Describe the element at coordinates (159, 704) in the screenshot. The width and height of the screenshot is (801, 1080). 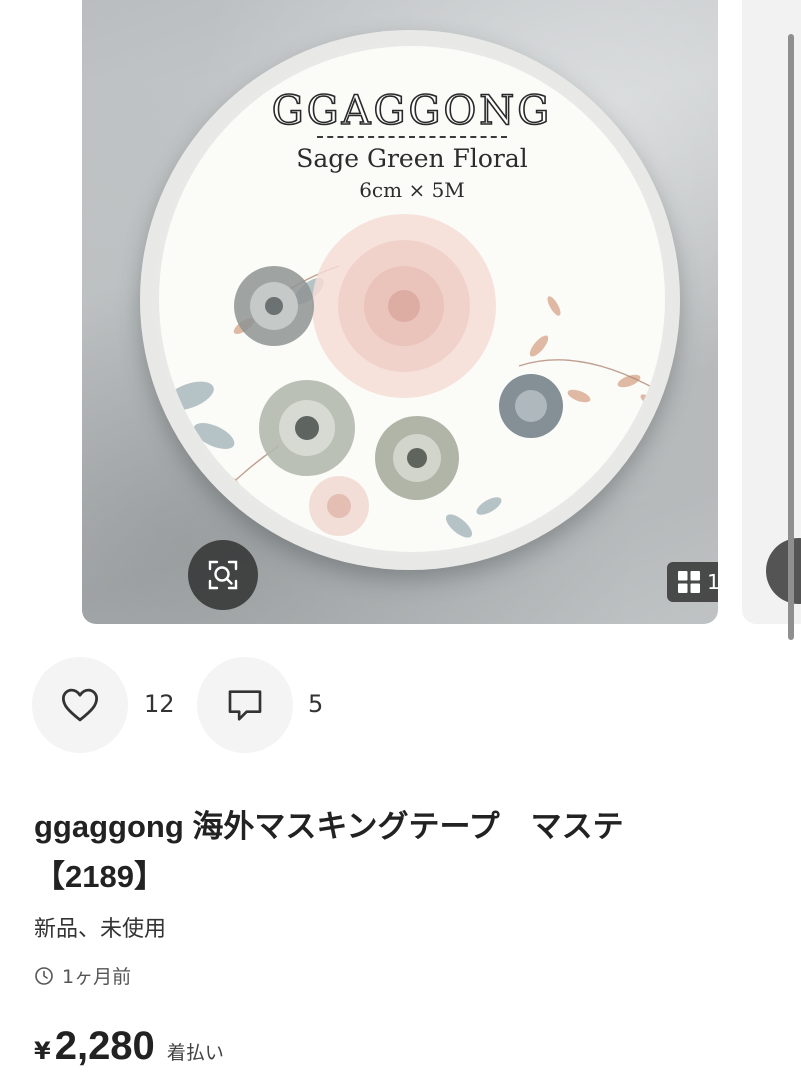
I see `like-count: 12` at that location.